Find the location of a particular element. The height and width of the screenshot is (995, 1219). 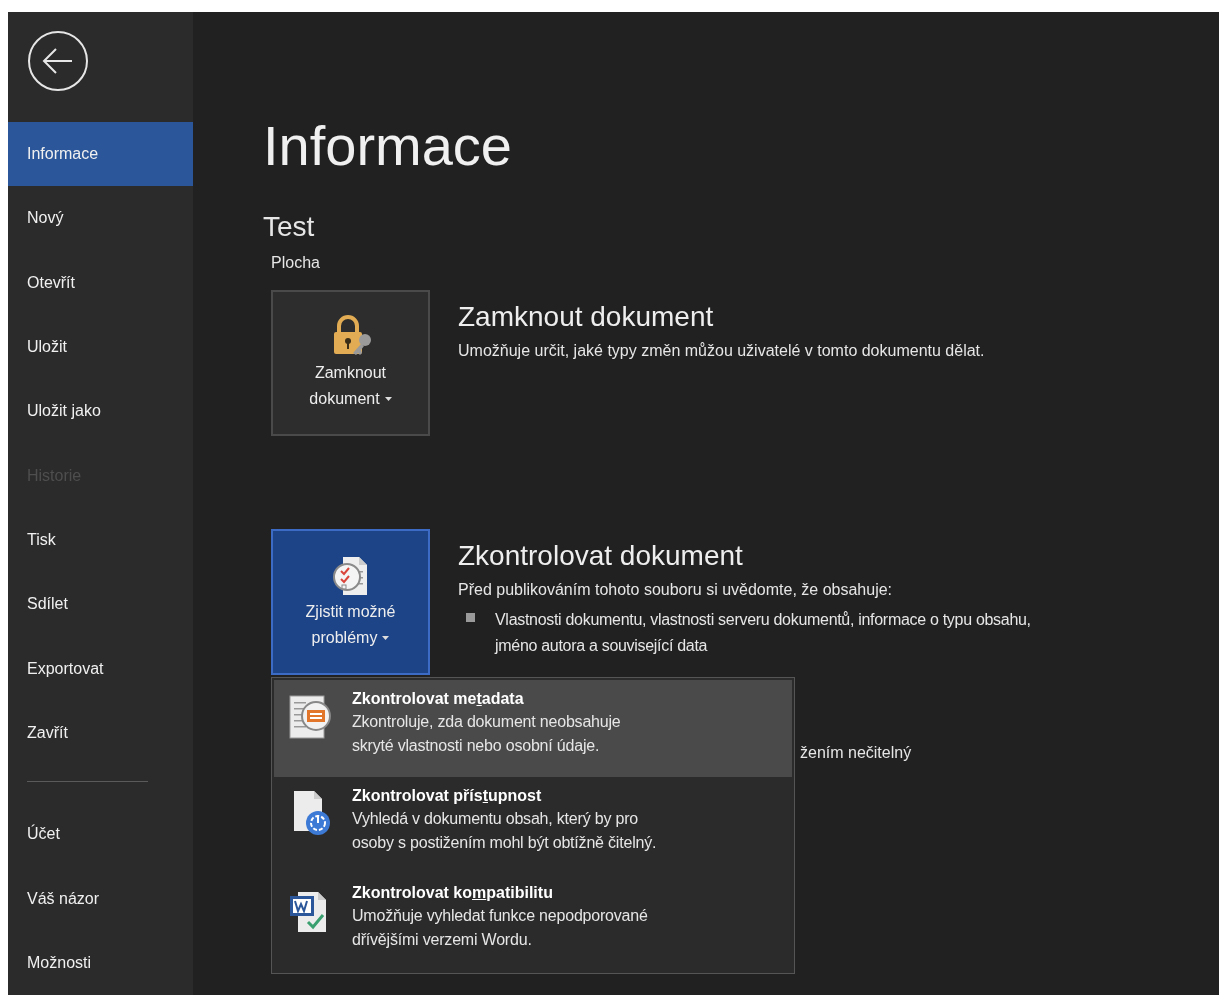

sidebar-item: Možnosti is located at coordinates (100, 962).